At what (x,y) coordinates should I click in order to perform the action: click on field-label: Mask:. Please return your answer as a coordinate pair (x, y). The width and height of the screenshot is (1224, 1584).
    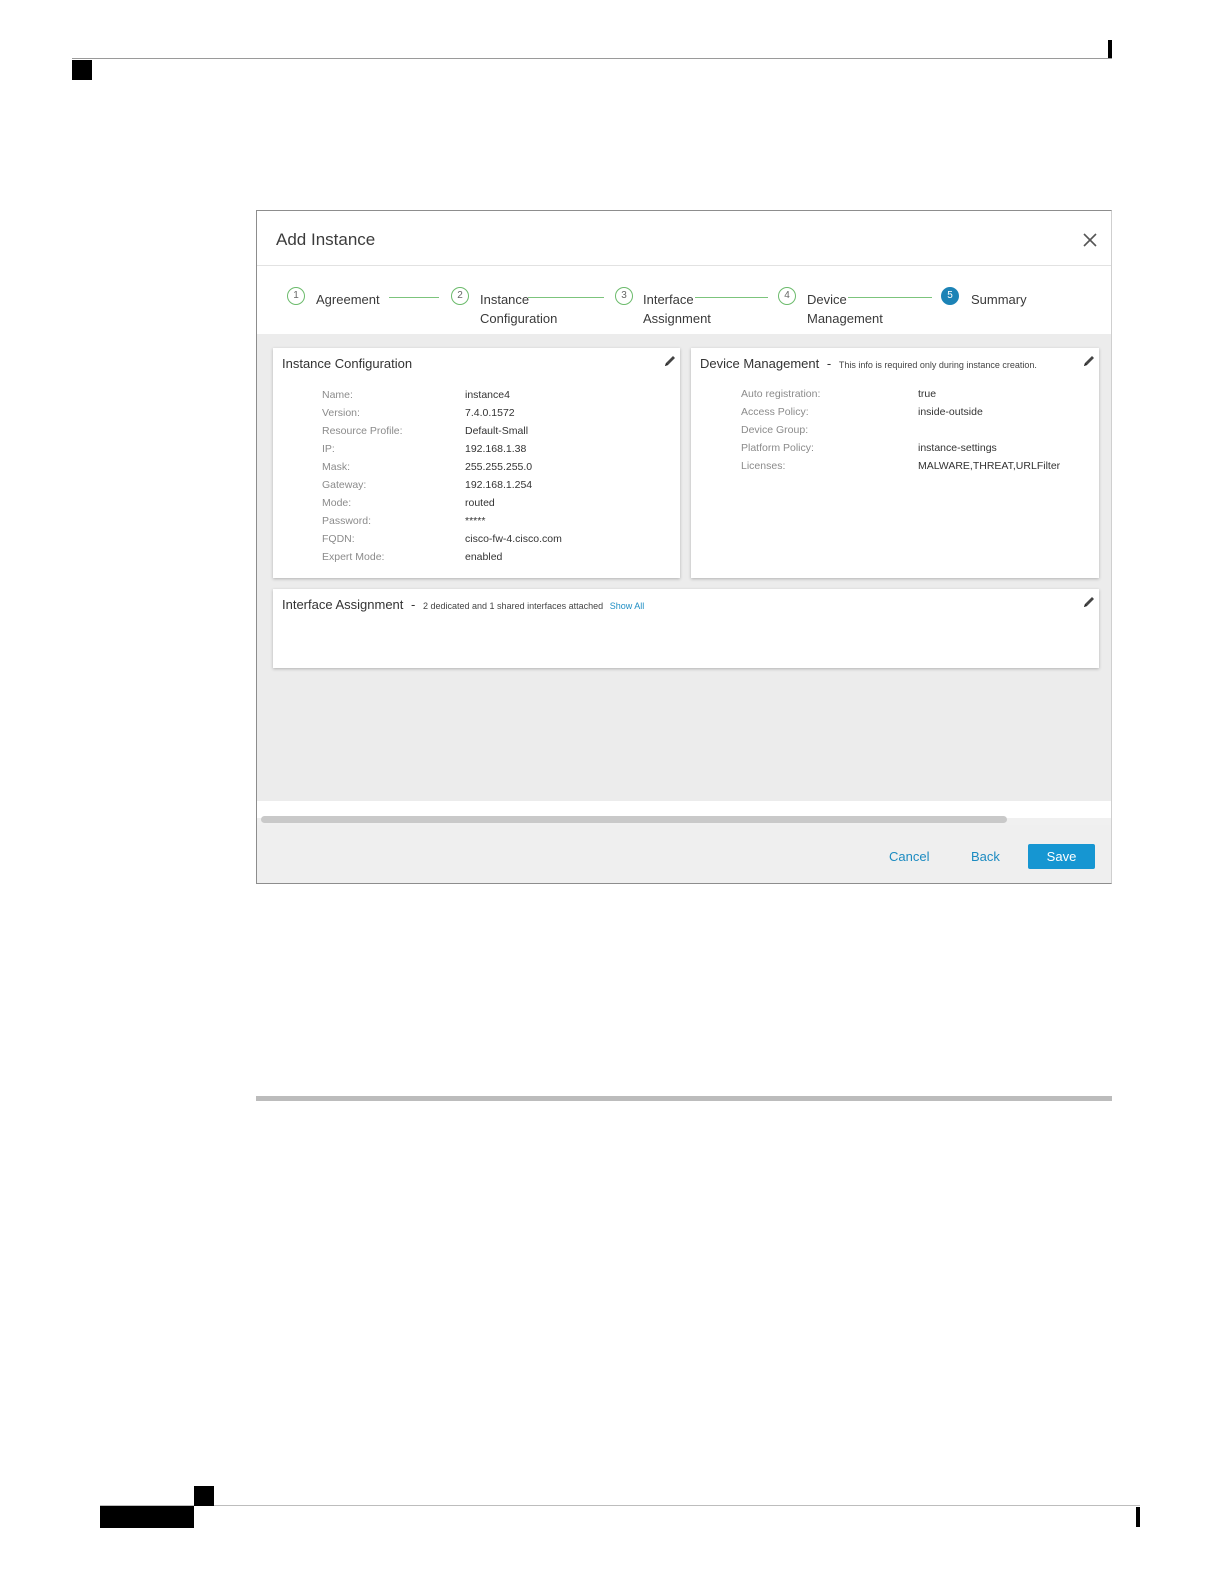
    Looking at the image, I should click on (336, 467).